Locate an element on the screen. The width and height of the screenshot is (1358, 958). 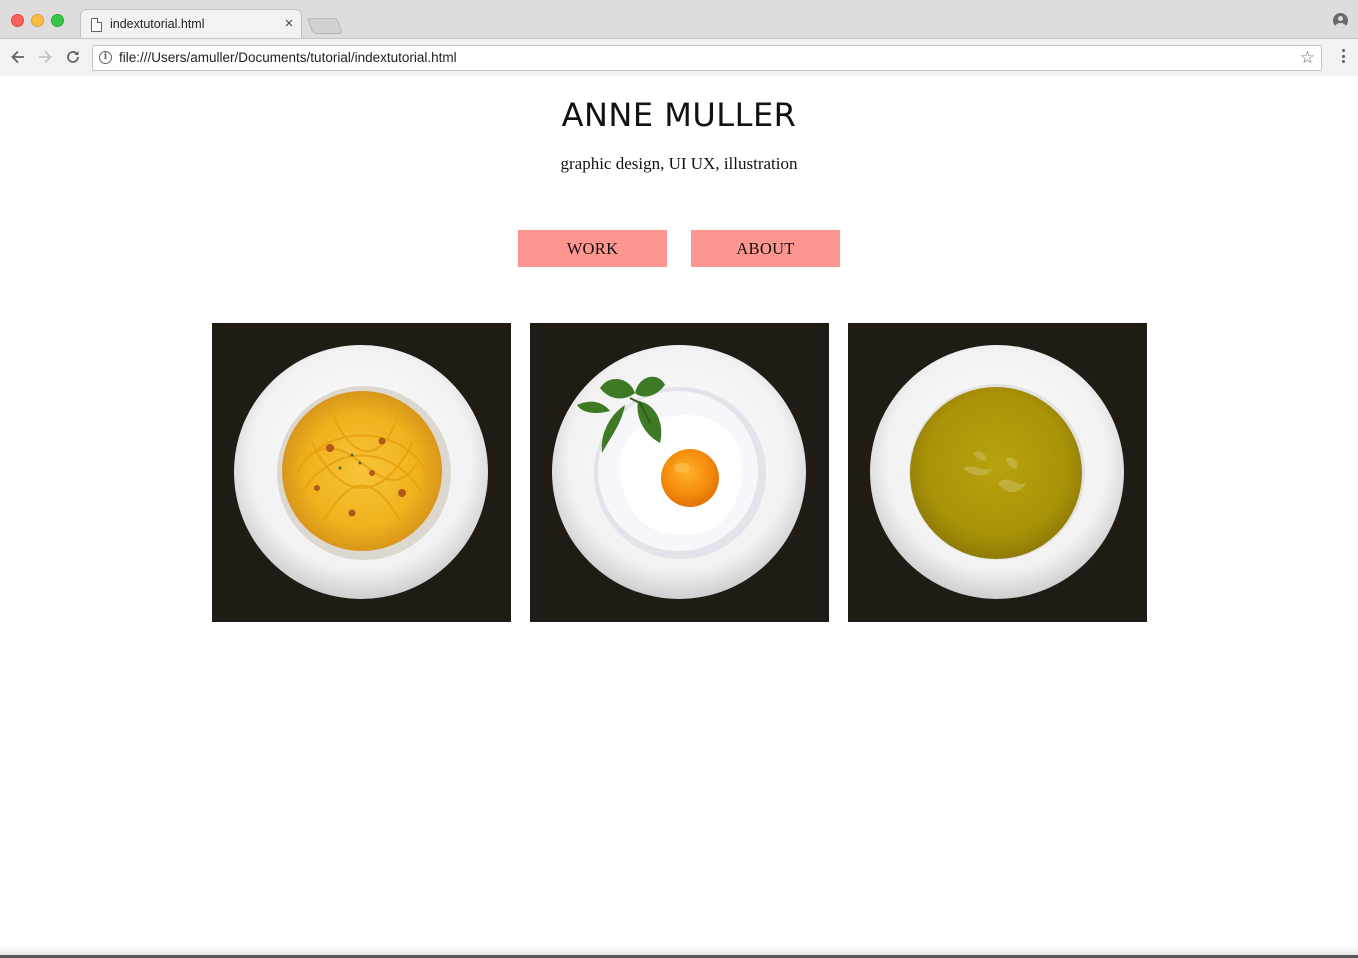
menu-icon is located at coordinates (1344, 57).